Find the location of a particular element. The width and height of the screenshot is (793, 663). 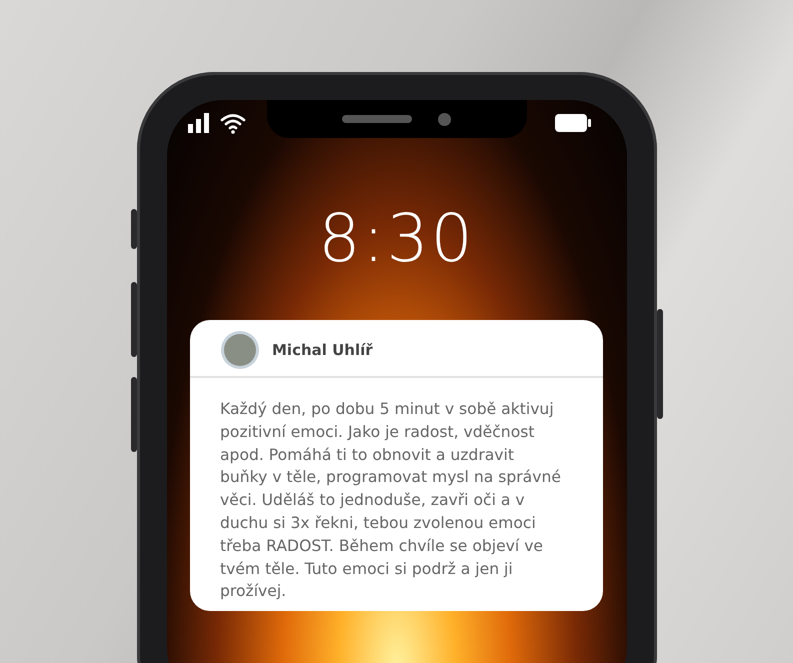

battery-icon is located at coordinates (572, 123).